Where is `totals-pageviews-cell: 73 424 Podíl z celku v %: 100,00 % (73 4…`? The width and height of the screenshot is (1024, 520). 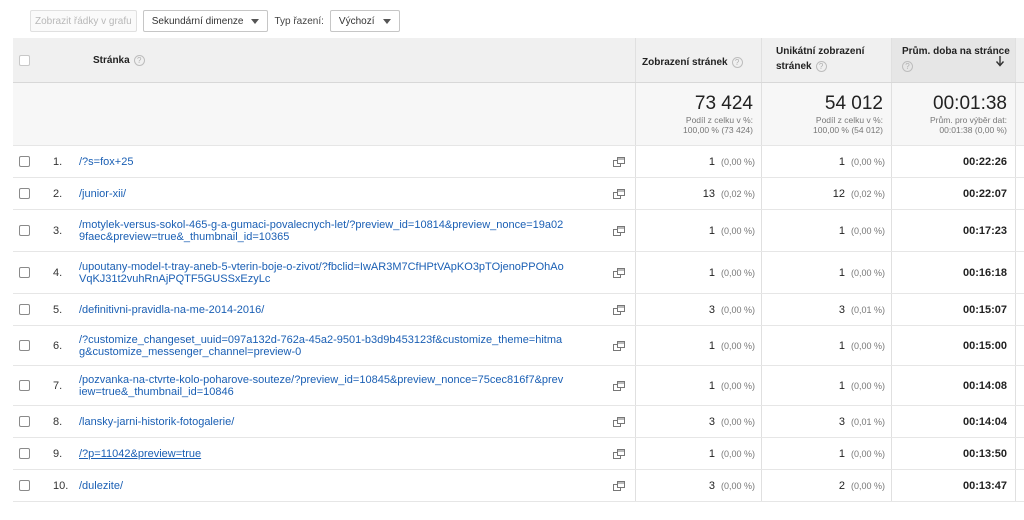
totals-pageviews-cell: 73 424 Podíl z celku v %: 100,00 % (73 4… is located at coordinates (698, 114).